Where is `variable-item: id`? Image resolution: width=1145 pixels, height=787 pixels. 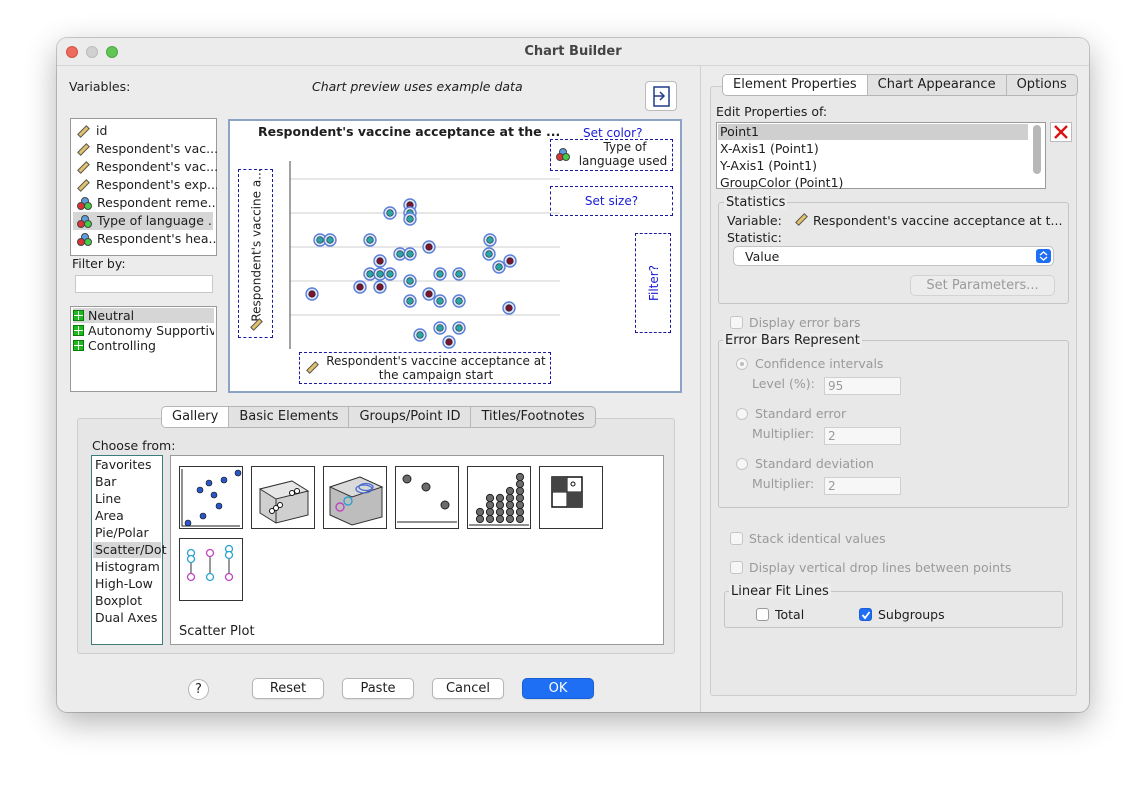
variable-item: id is located at coordinates (147, 131).